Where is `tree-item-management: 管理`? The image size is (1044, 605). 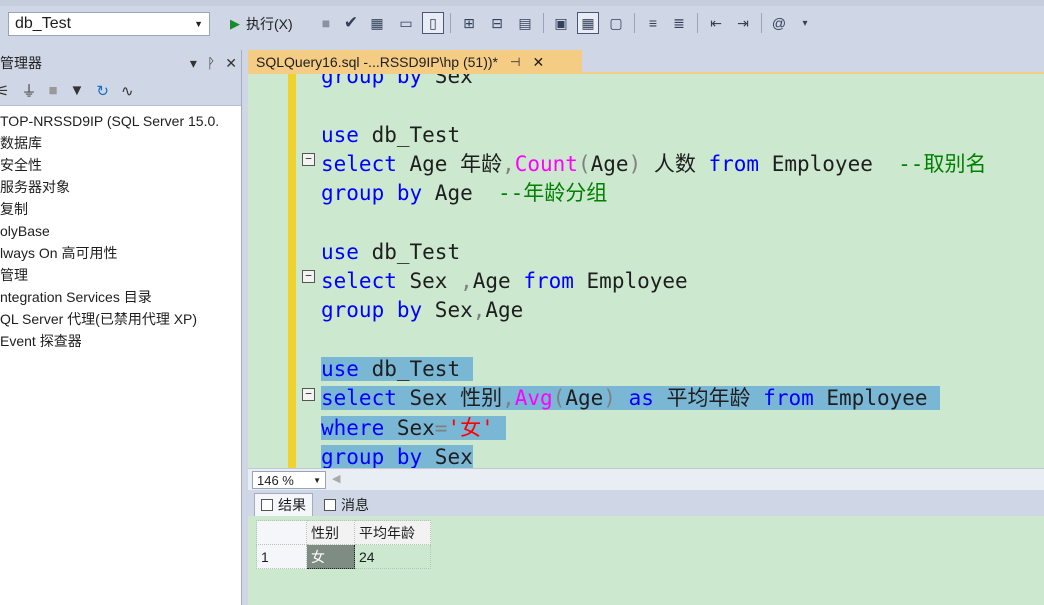 tree-item-management: 管理 is located at coordinates (120, 275).